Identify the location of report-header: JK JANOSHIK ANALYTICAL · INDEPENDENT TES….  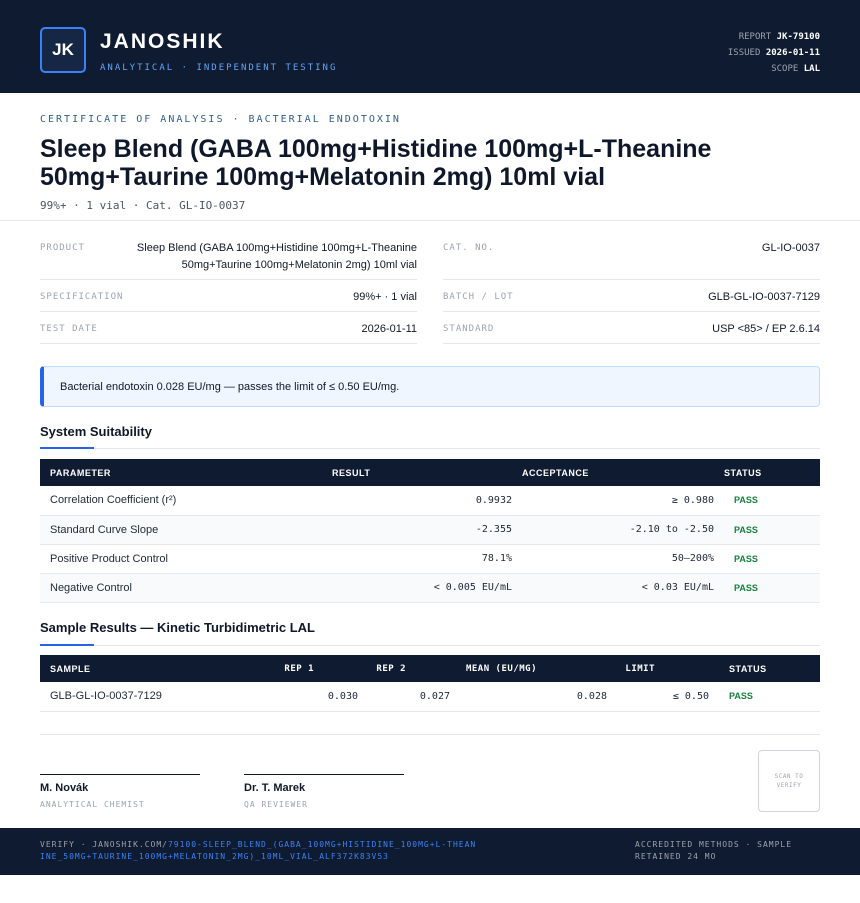
(430, 46).